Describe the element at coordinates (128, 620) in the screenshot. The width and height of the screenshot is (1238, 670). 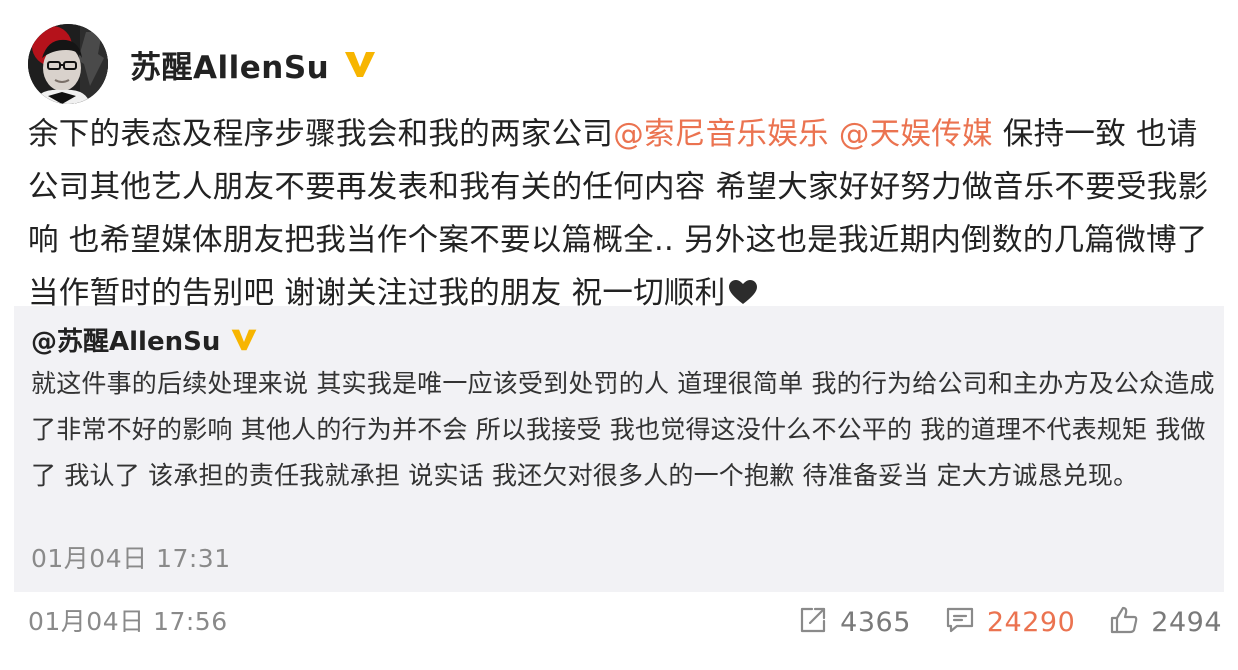
I see `post-timestamp: 01月04日 17:56` at that location.